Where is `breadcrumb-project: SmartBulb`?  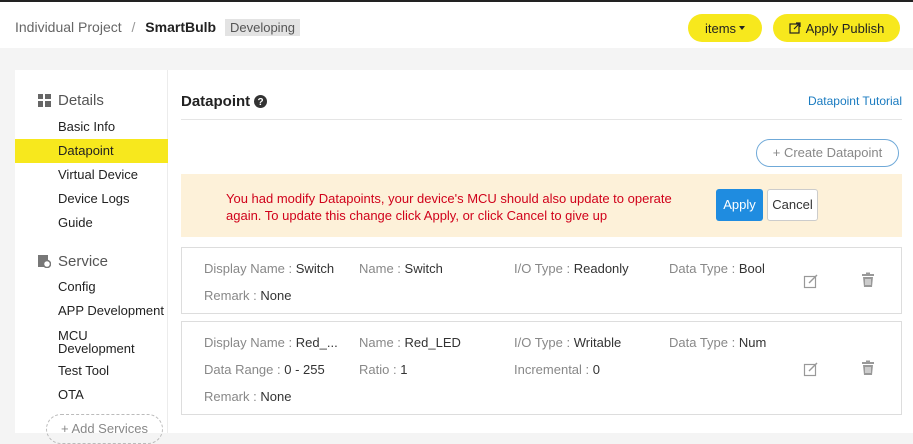
breadcrumb-project: SmartBulb is located at coordinates (181, 27).